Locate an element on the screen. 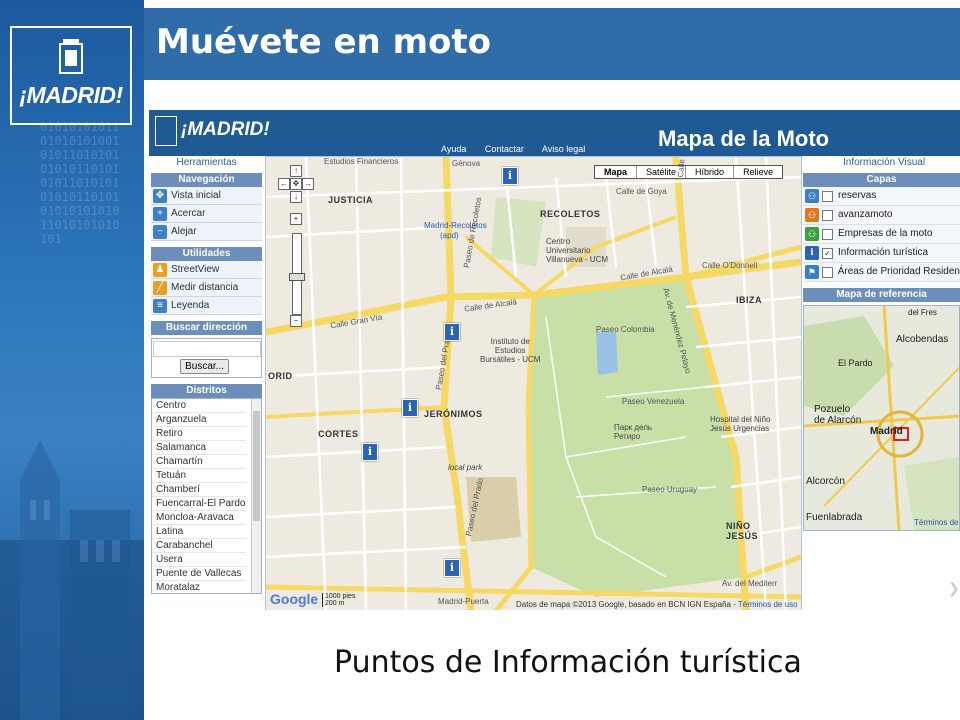  map-label: Paseo Uruguay is located at coordinates (670, 489).